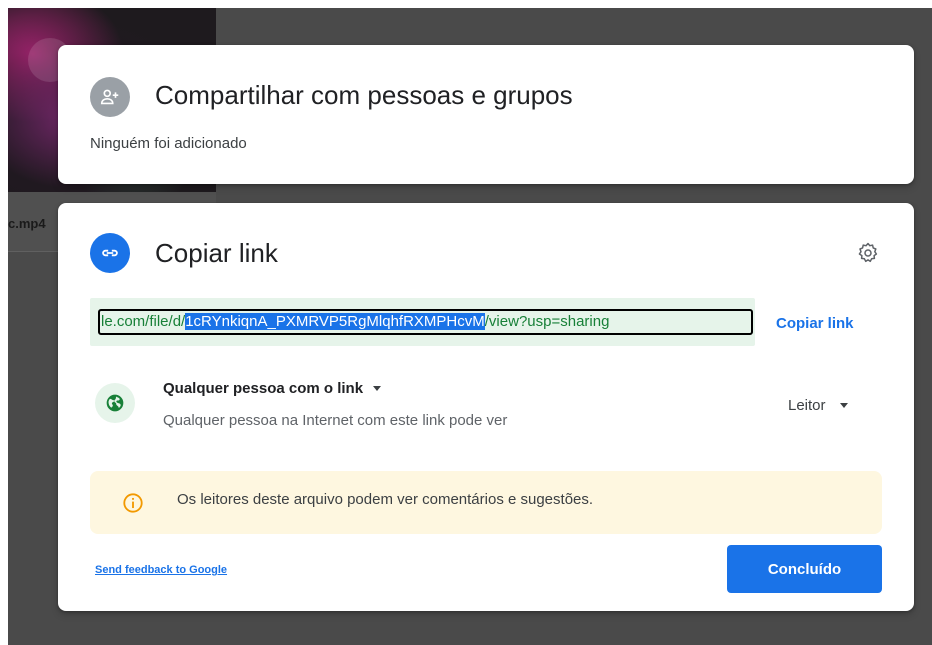 Image resolution: width=932 pixels, height=645 pixels. What do you see at coordinates (110, 253) in the screenshot?
I see `link-icon` at bounding box center [110, 253].